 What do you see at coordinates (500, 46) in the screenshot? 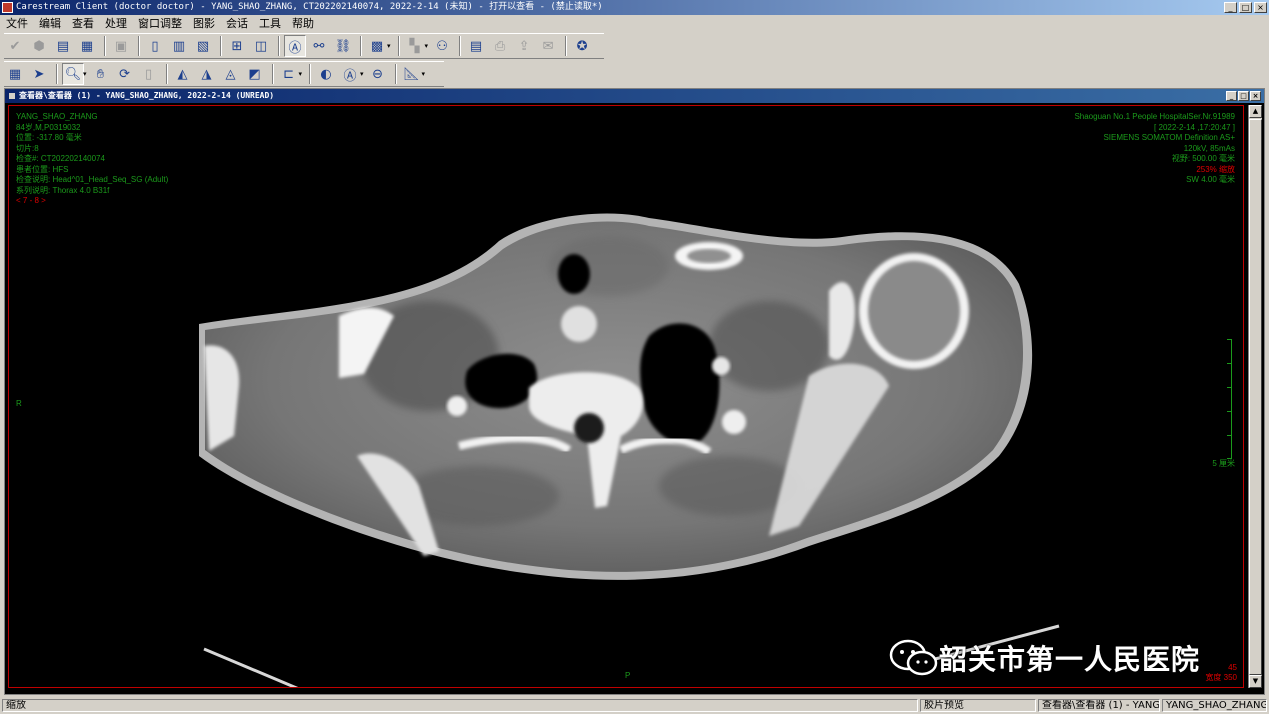
I see `print-icon: ⎙` at bounding box center [500, 46].